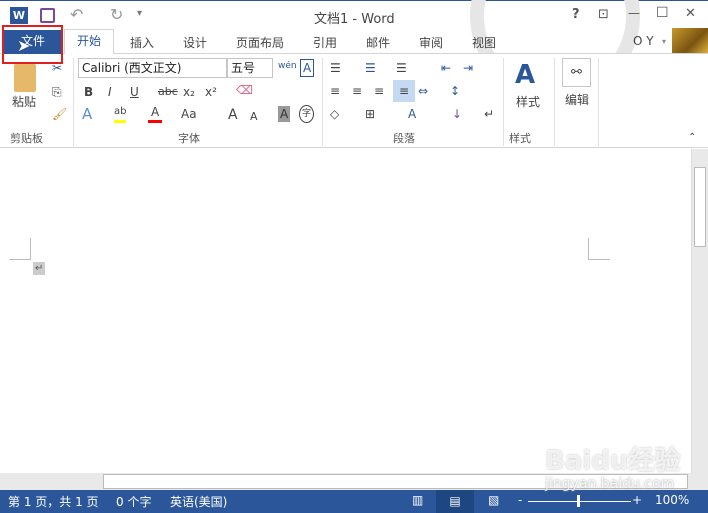 The height and width of the screenshot is (513, 708). What do you see at coordinates (493, 500) in the screenshot?
I see `web-layout-icon: ▧` at bounding box center [493, 500].